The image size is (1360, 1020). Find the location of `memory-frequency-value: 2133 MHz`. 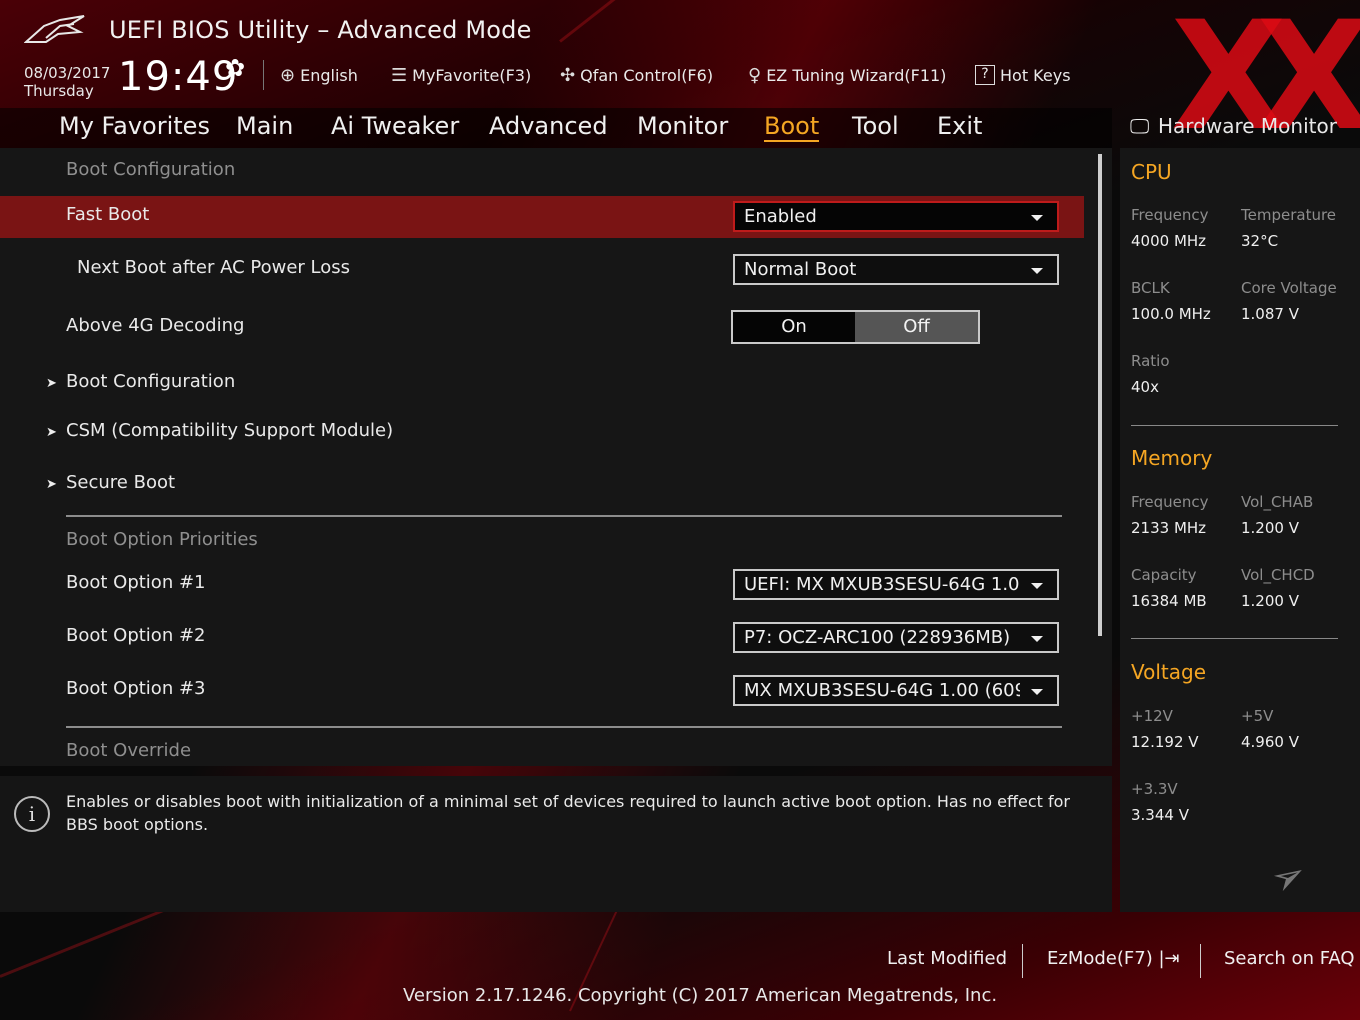

memory-frequency-value: 2133 MHz is located at coordinates (1169, 528).